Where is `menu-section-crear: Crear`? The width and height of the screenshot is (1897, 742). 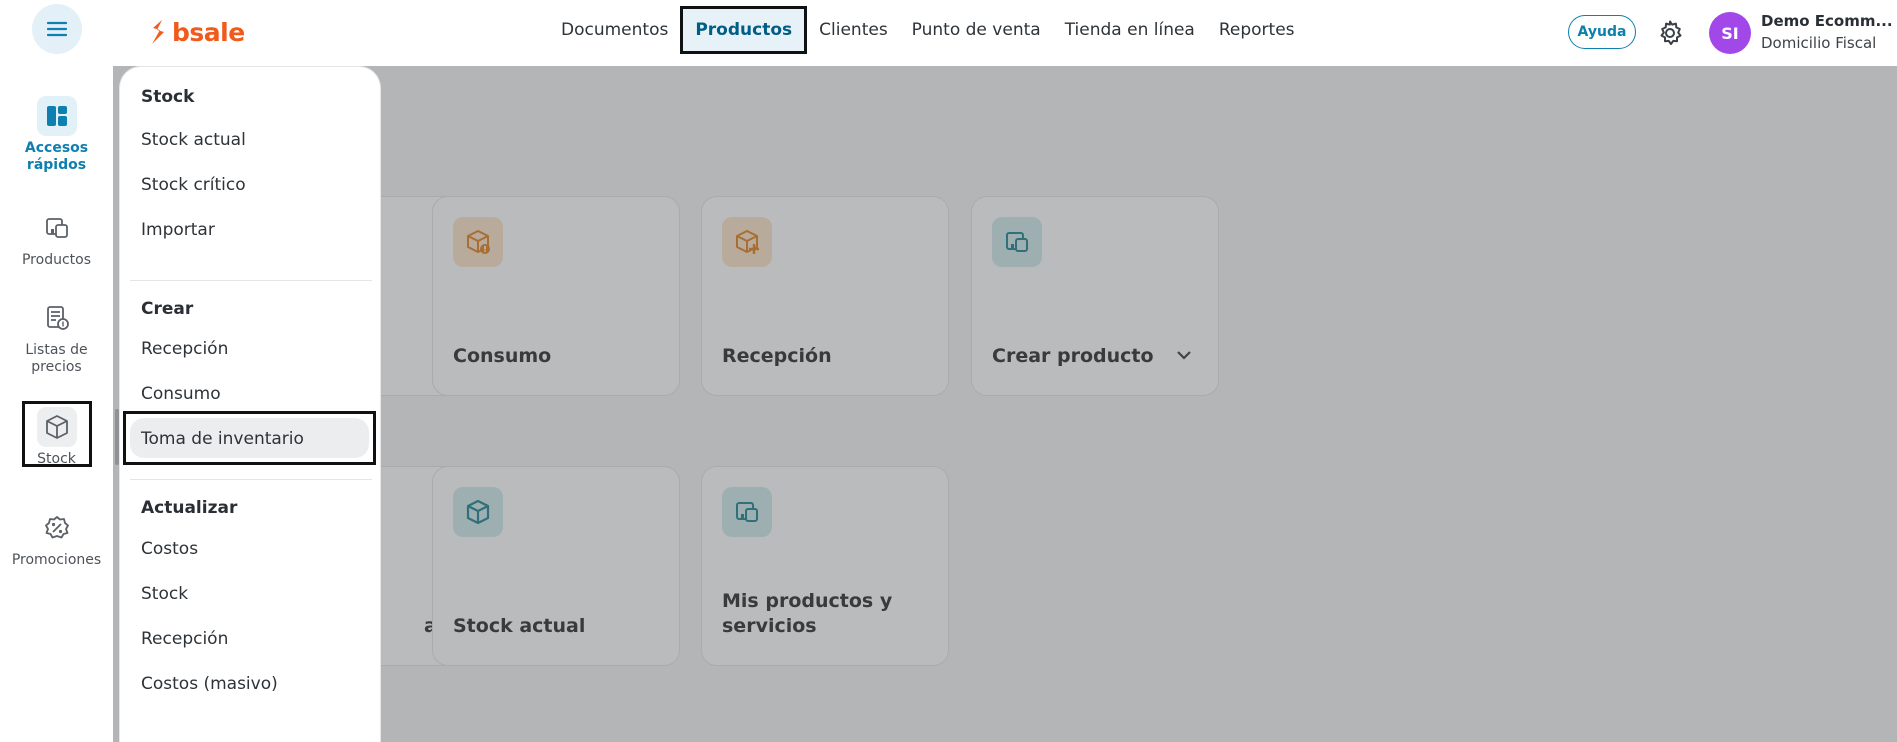 menu-section-crear: Crear is located at coordinates (167, 309).